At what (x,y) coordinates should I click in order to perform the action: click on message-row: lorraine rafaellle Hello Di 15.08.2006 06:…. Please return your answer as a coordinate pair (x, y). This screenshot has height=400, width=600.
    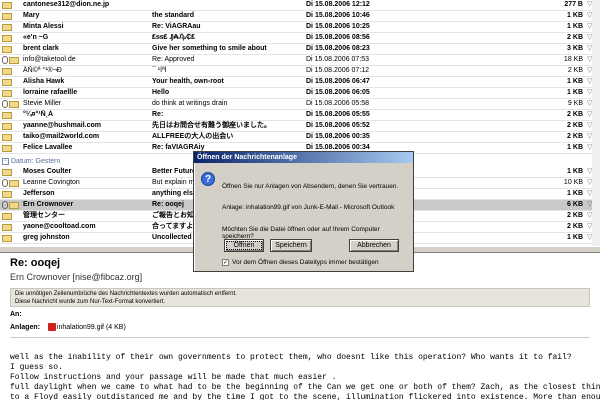
    Looking at the image, I should click on (300, 93).